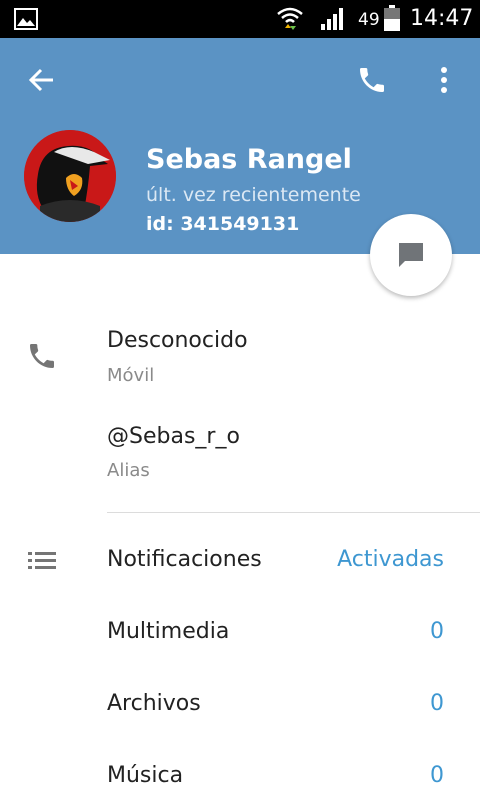 The image size is (480, 800). Describe the element at coordinates (390, 559) in the screenshot. I see `notifications-value: Activadas` at that location.